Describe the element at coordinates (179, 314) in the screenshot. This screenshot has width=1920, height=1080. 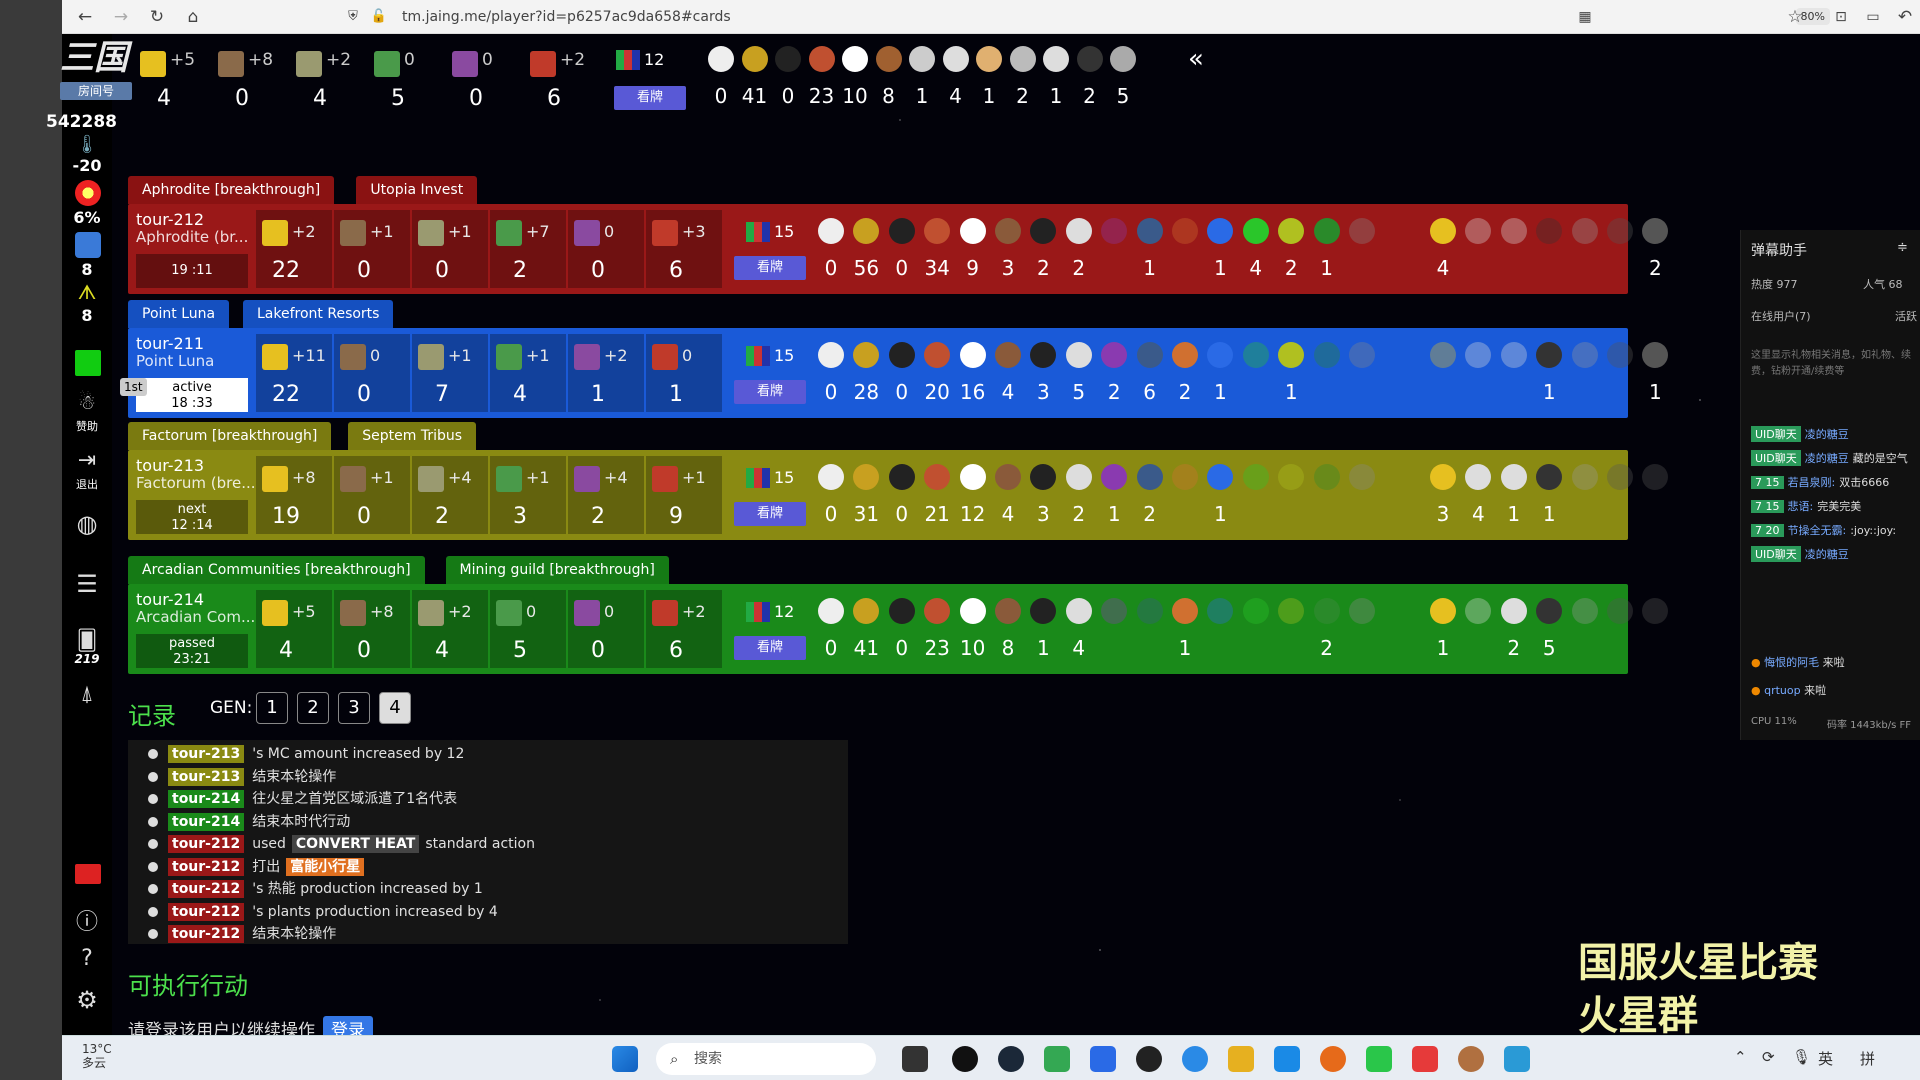
I see `corp-tab-1: Point Luna` at that location.